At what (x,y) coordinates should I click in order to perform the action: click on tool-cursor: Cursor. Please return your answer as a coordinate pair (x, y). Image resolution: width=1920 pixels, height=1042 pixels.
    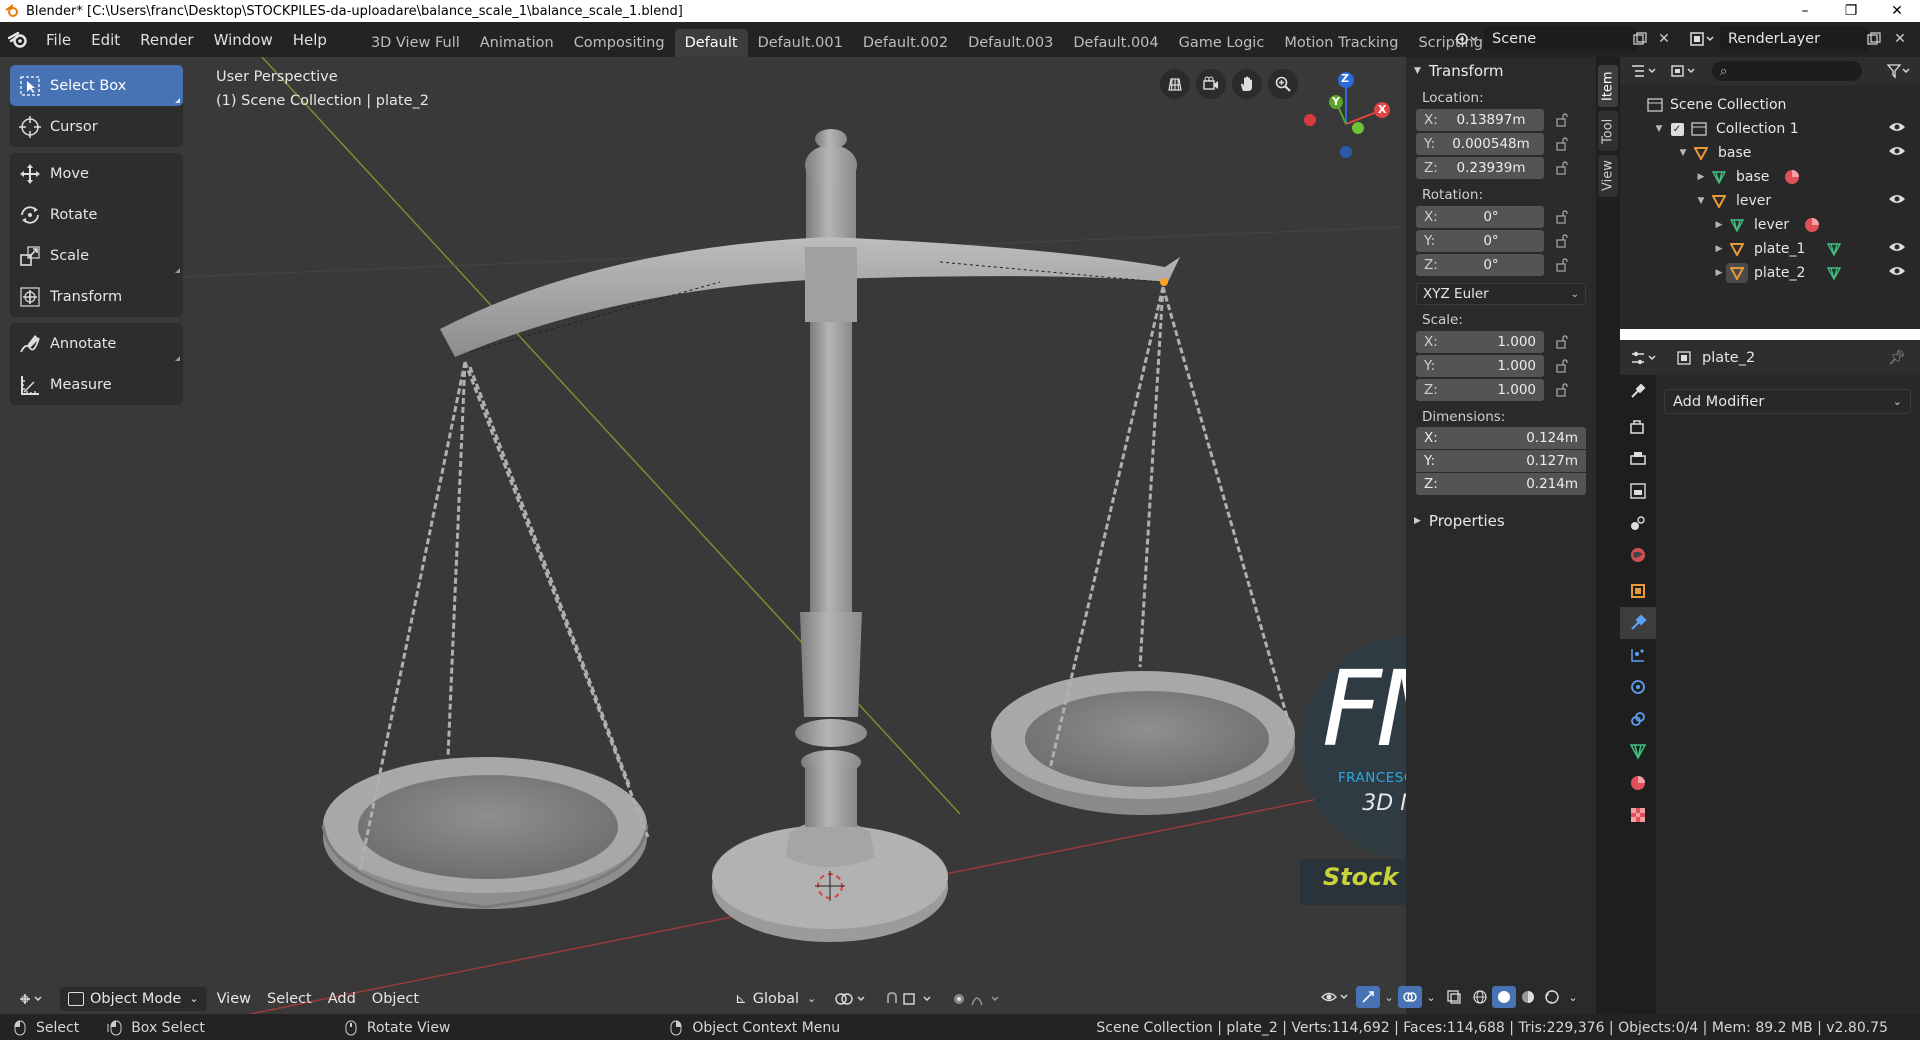
    Looking at the image, I should click on (96, 126).